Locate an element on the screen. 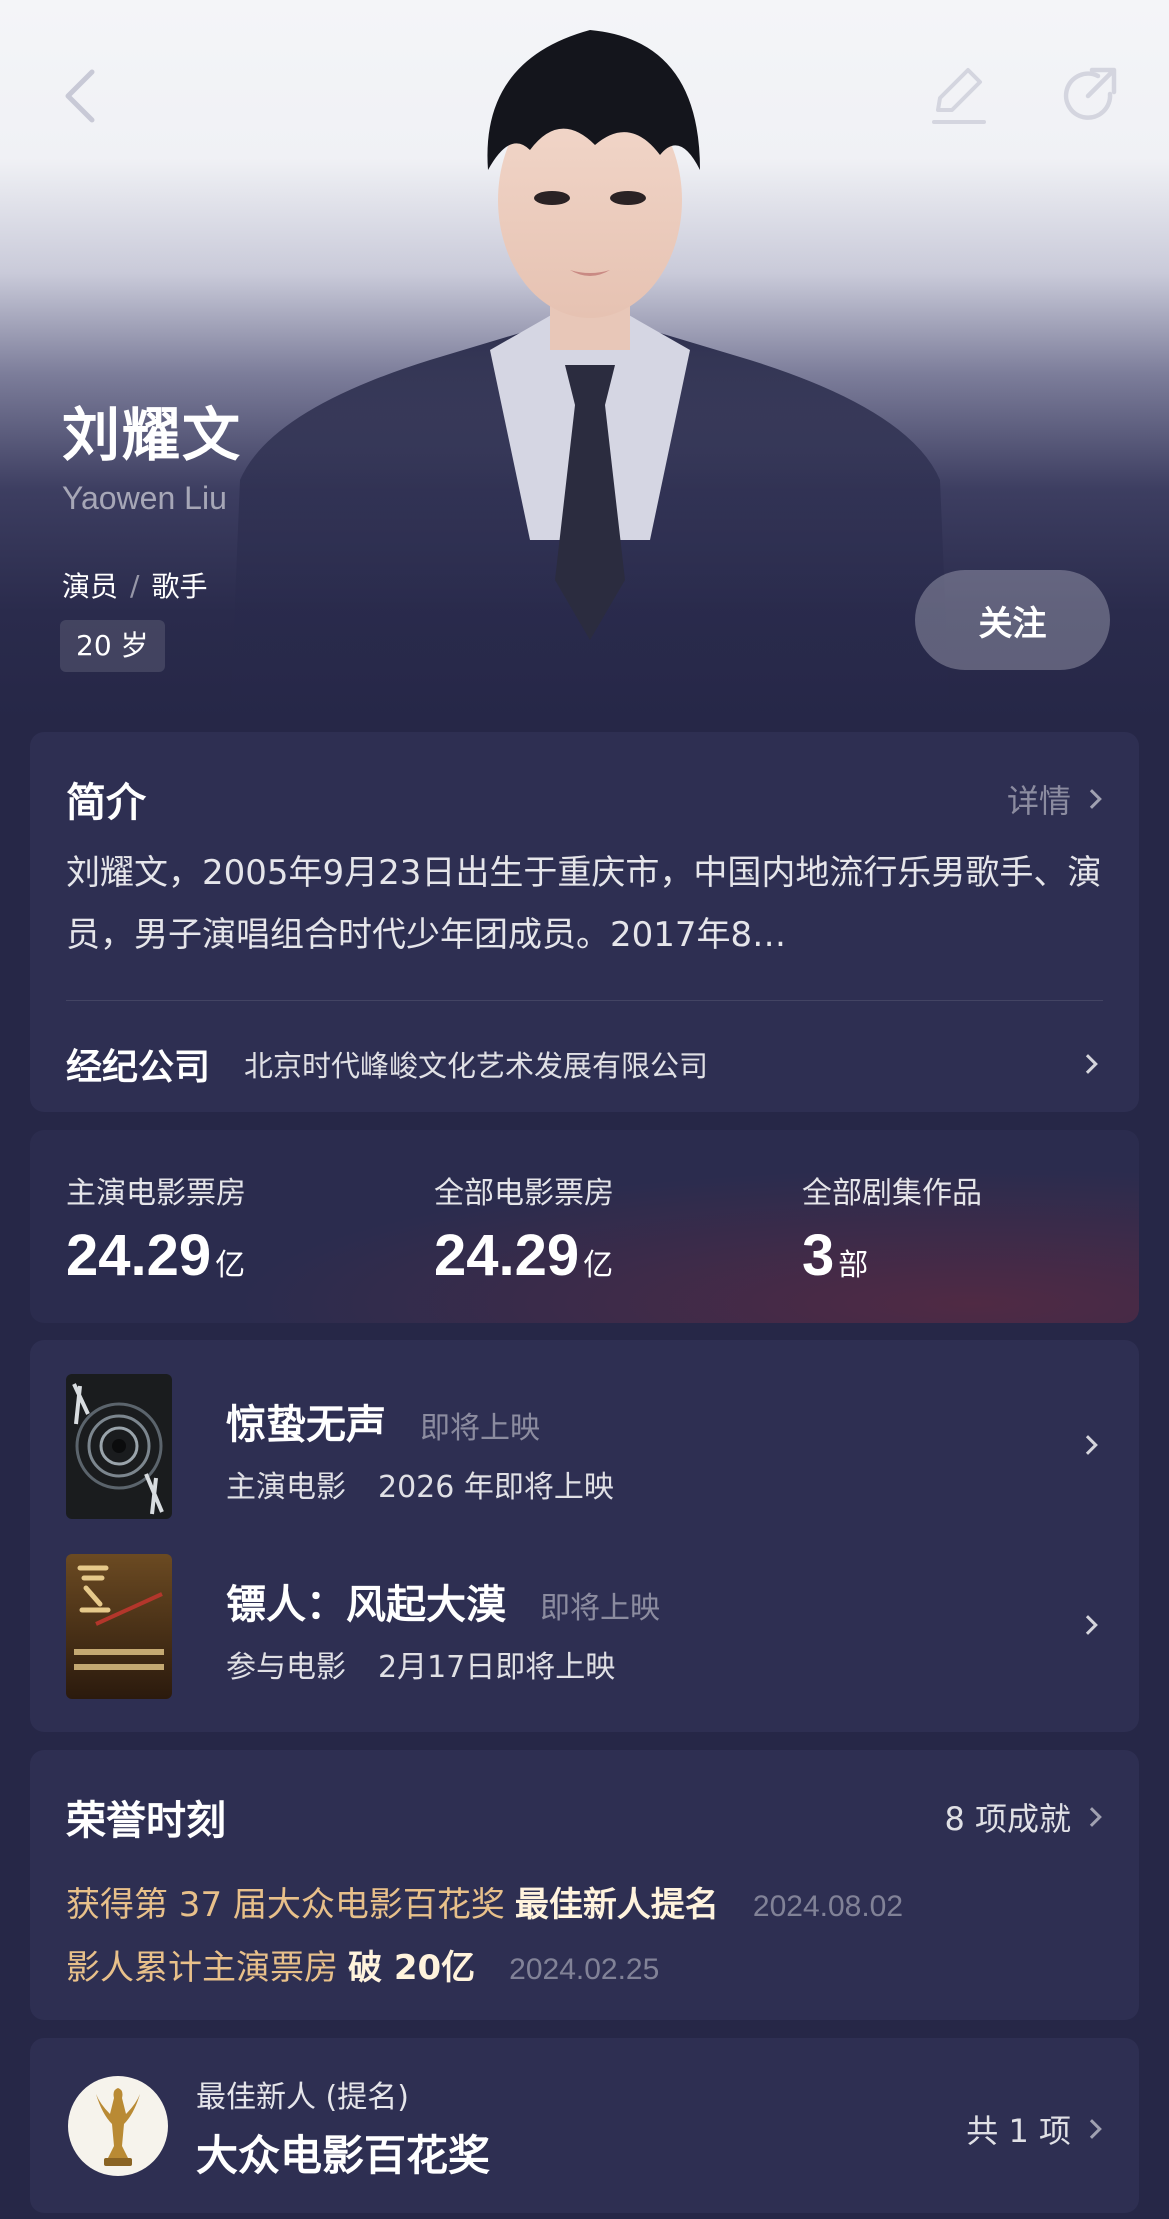  role-singer: 歌手 is located at coordinates (179, 586).